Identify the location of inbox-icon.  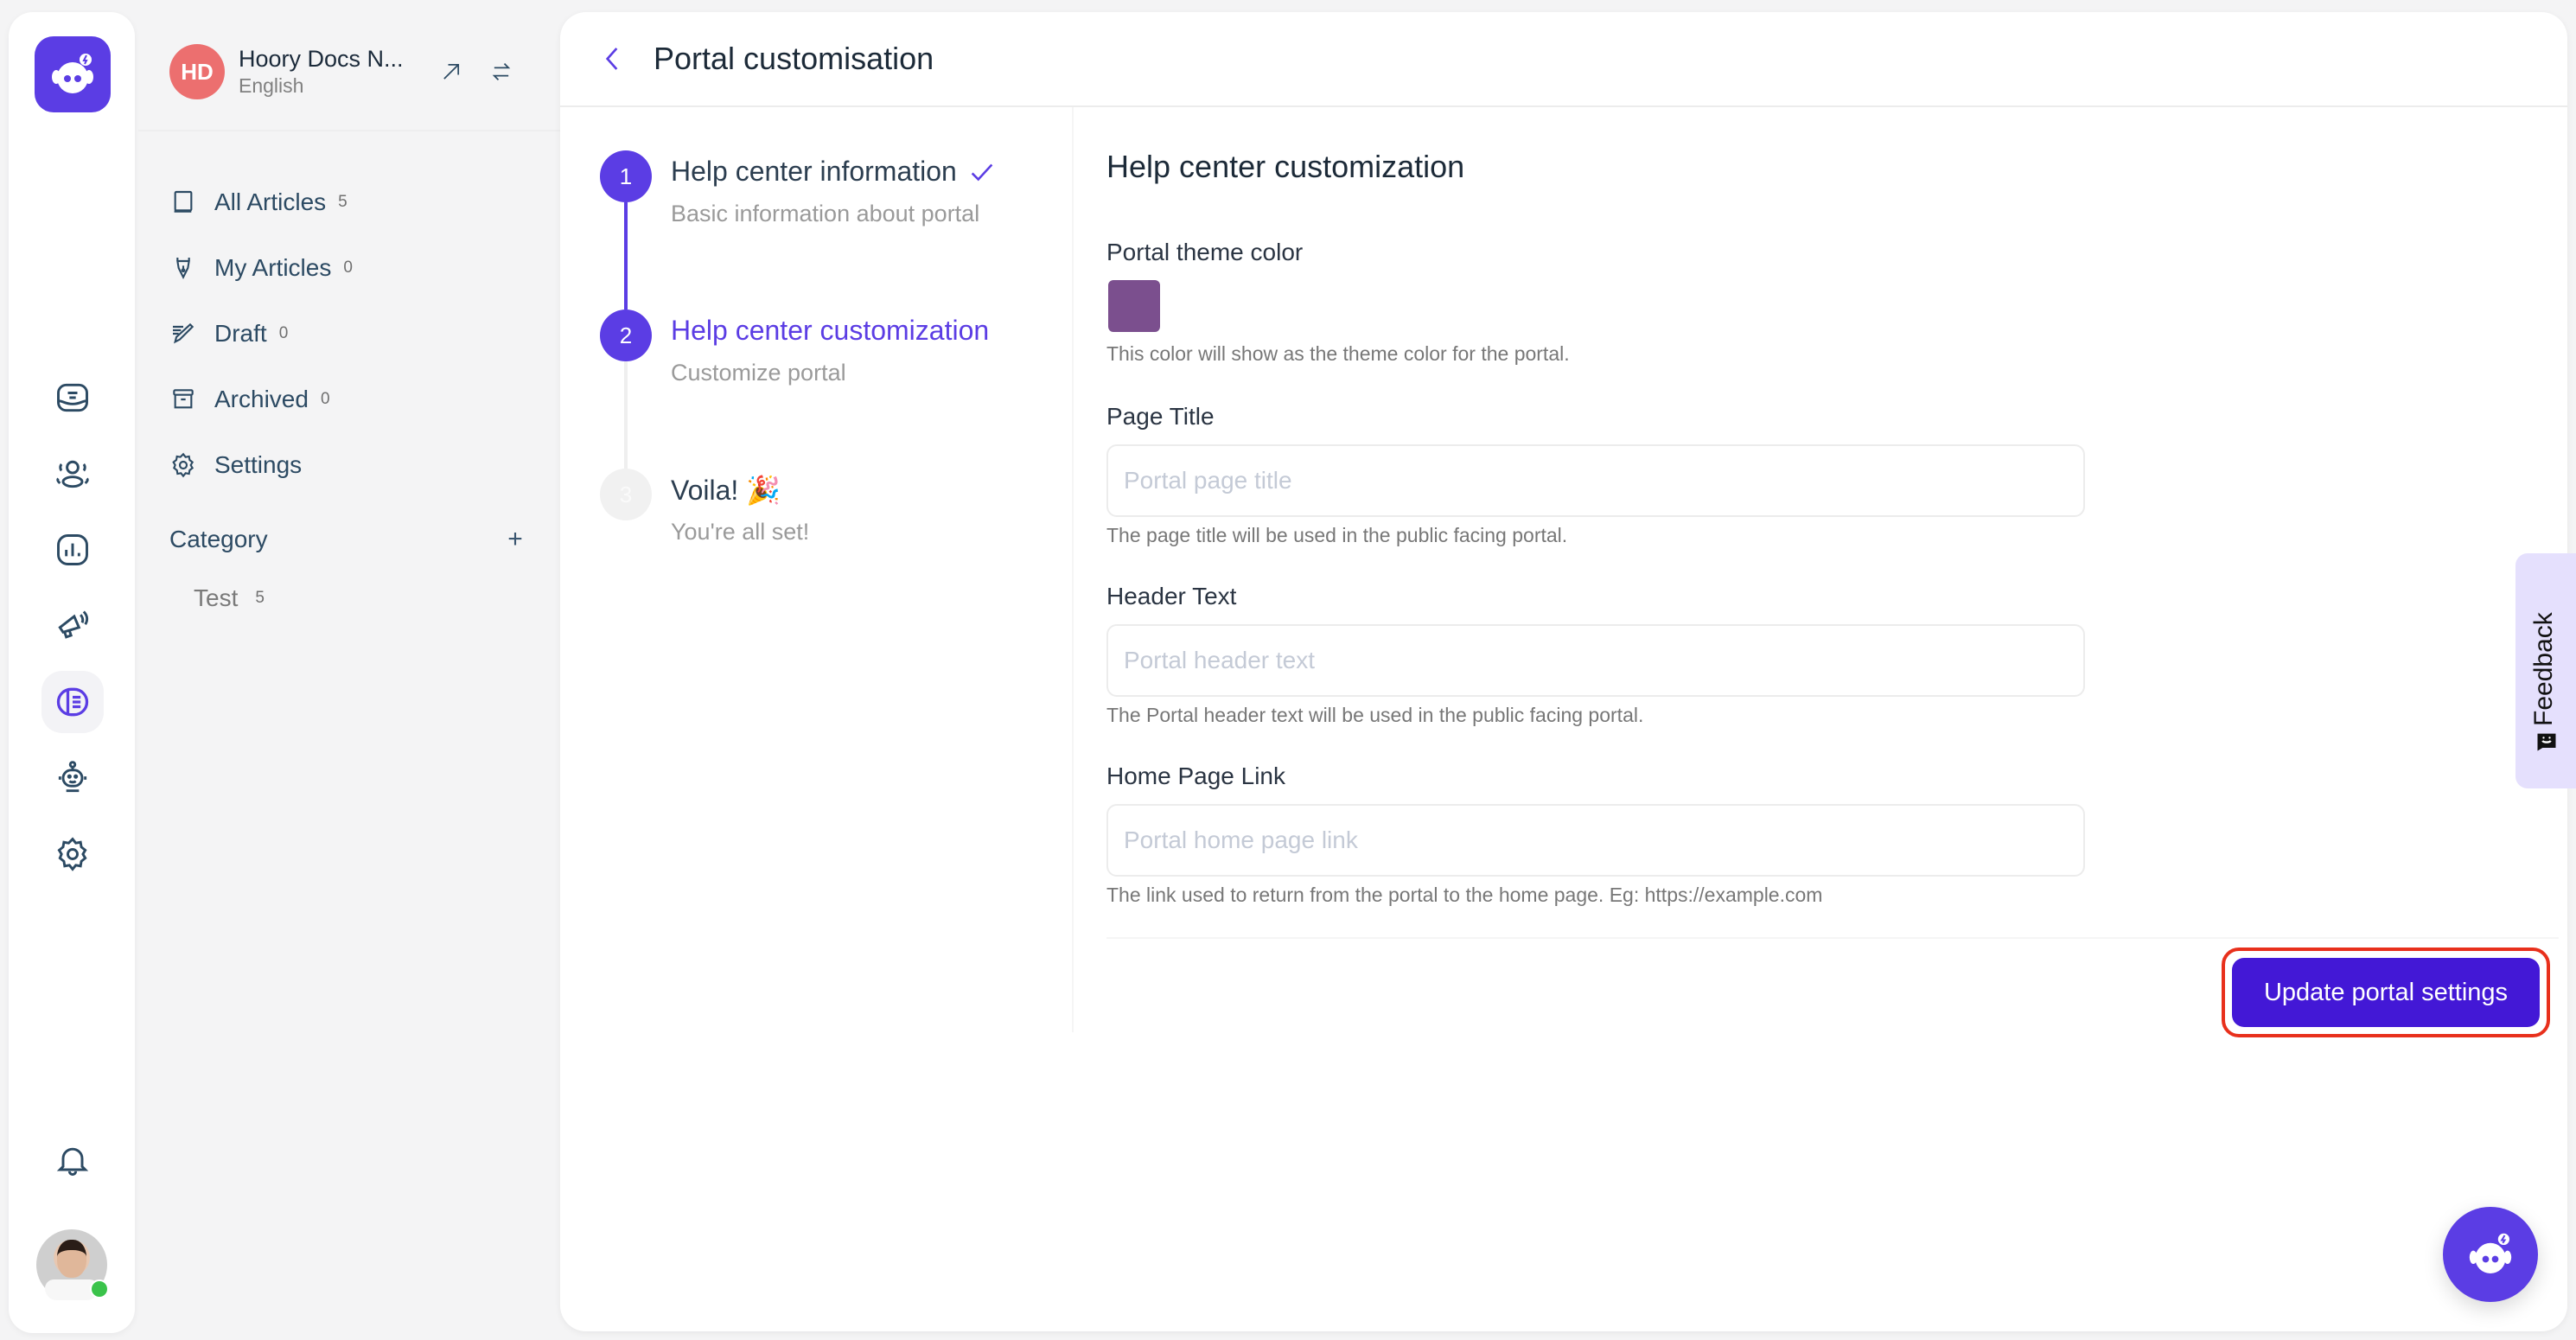
(72, 398).